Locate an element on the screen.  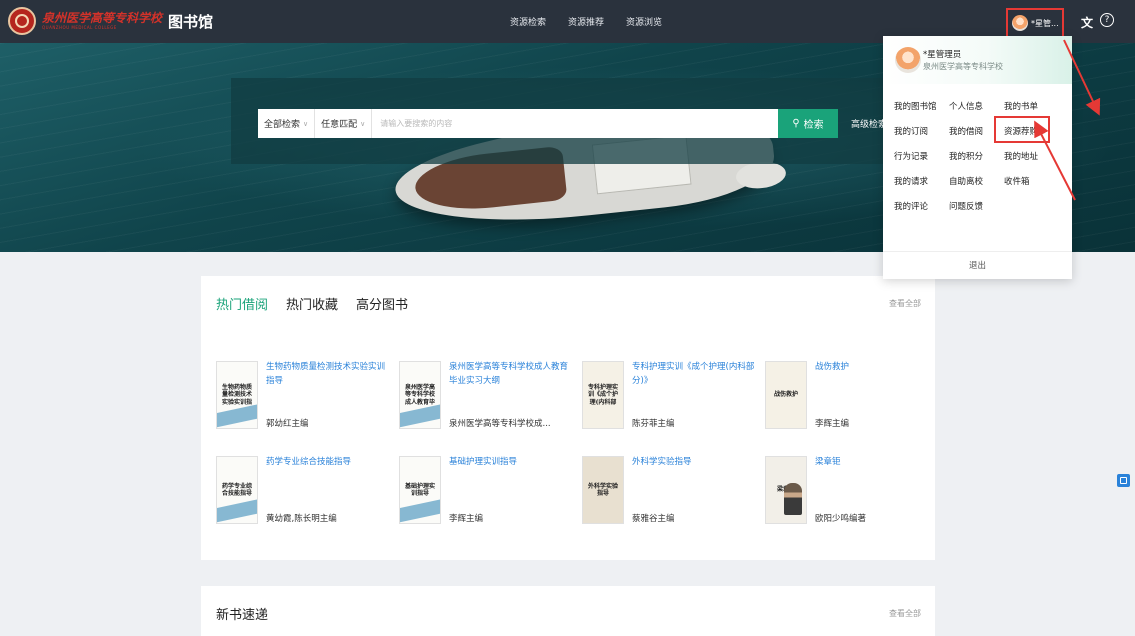
translate-icon: 文 is located at coordinates (1087, 22).